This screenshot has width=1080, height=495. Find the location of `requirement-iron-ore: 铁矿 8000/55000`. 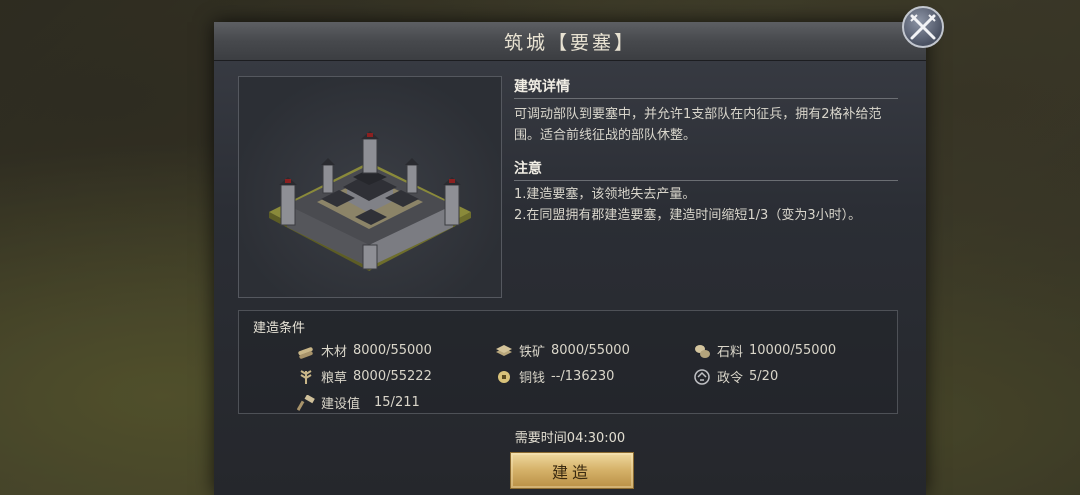

requirement-iron-ore: 铁矿 8000/55000 is located at coordinates (562, 350).